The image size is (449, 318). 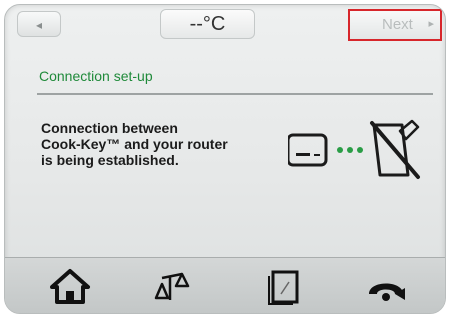 What do you see at coordinates (365, 152) in the screenshot?
I see `connection-illustration` at bounding box center [365, 152].